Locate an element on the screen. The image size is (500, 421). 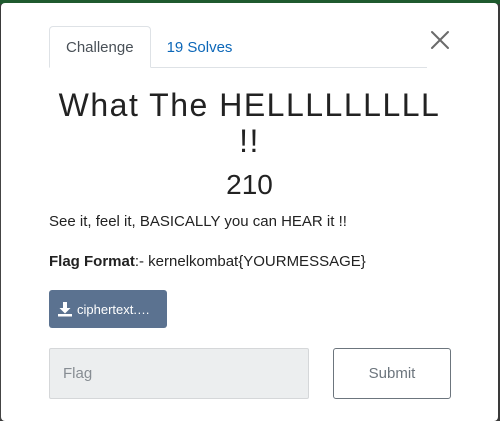
tab-solves-label: 19 Solves is located at coordinates (199, 47).